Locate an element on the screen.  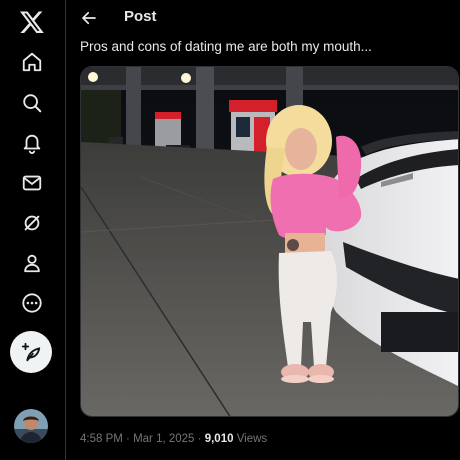
grok-icon is located at coordinates (32, 223).